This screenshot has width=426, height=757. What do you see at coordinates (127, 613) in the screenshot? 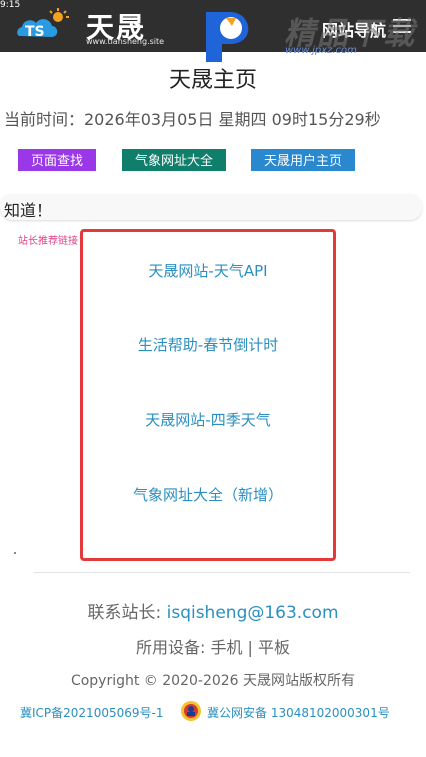
I see `contact-label: 联系站长:` at bounding box center [127, 613].